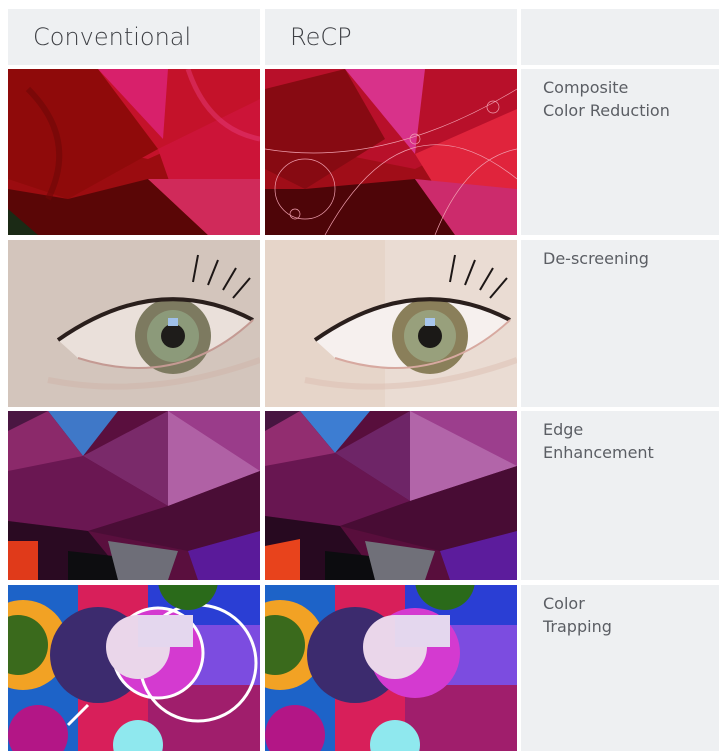  I want to click on label-color-trapping: Color Trapping, so click(620, 668).